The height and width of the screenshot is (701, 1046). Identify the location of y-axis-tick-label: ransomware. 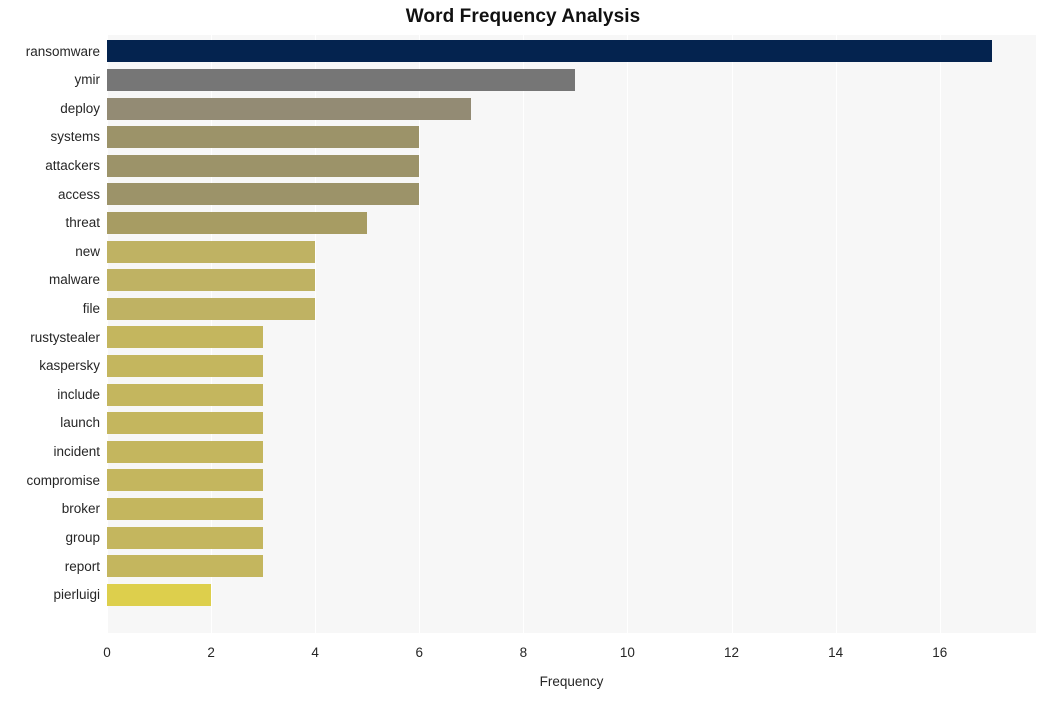
(62, 51).